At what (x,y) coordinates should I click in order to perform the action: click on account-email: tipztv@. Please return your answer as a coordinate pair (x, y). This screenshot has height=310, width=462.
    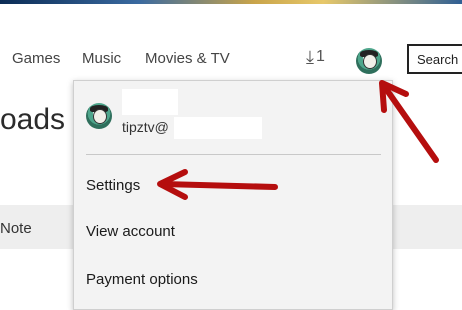
    Looking at the image, I should click on (145, 127).